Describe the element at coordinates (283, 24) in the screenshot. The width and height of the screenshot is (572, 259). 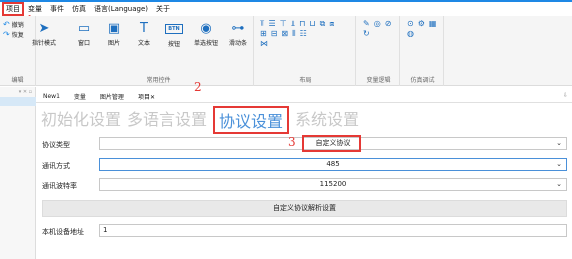
I see `align-left-icon: ⊤` at that location.